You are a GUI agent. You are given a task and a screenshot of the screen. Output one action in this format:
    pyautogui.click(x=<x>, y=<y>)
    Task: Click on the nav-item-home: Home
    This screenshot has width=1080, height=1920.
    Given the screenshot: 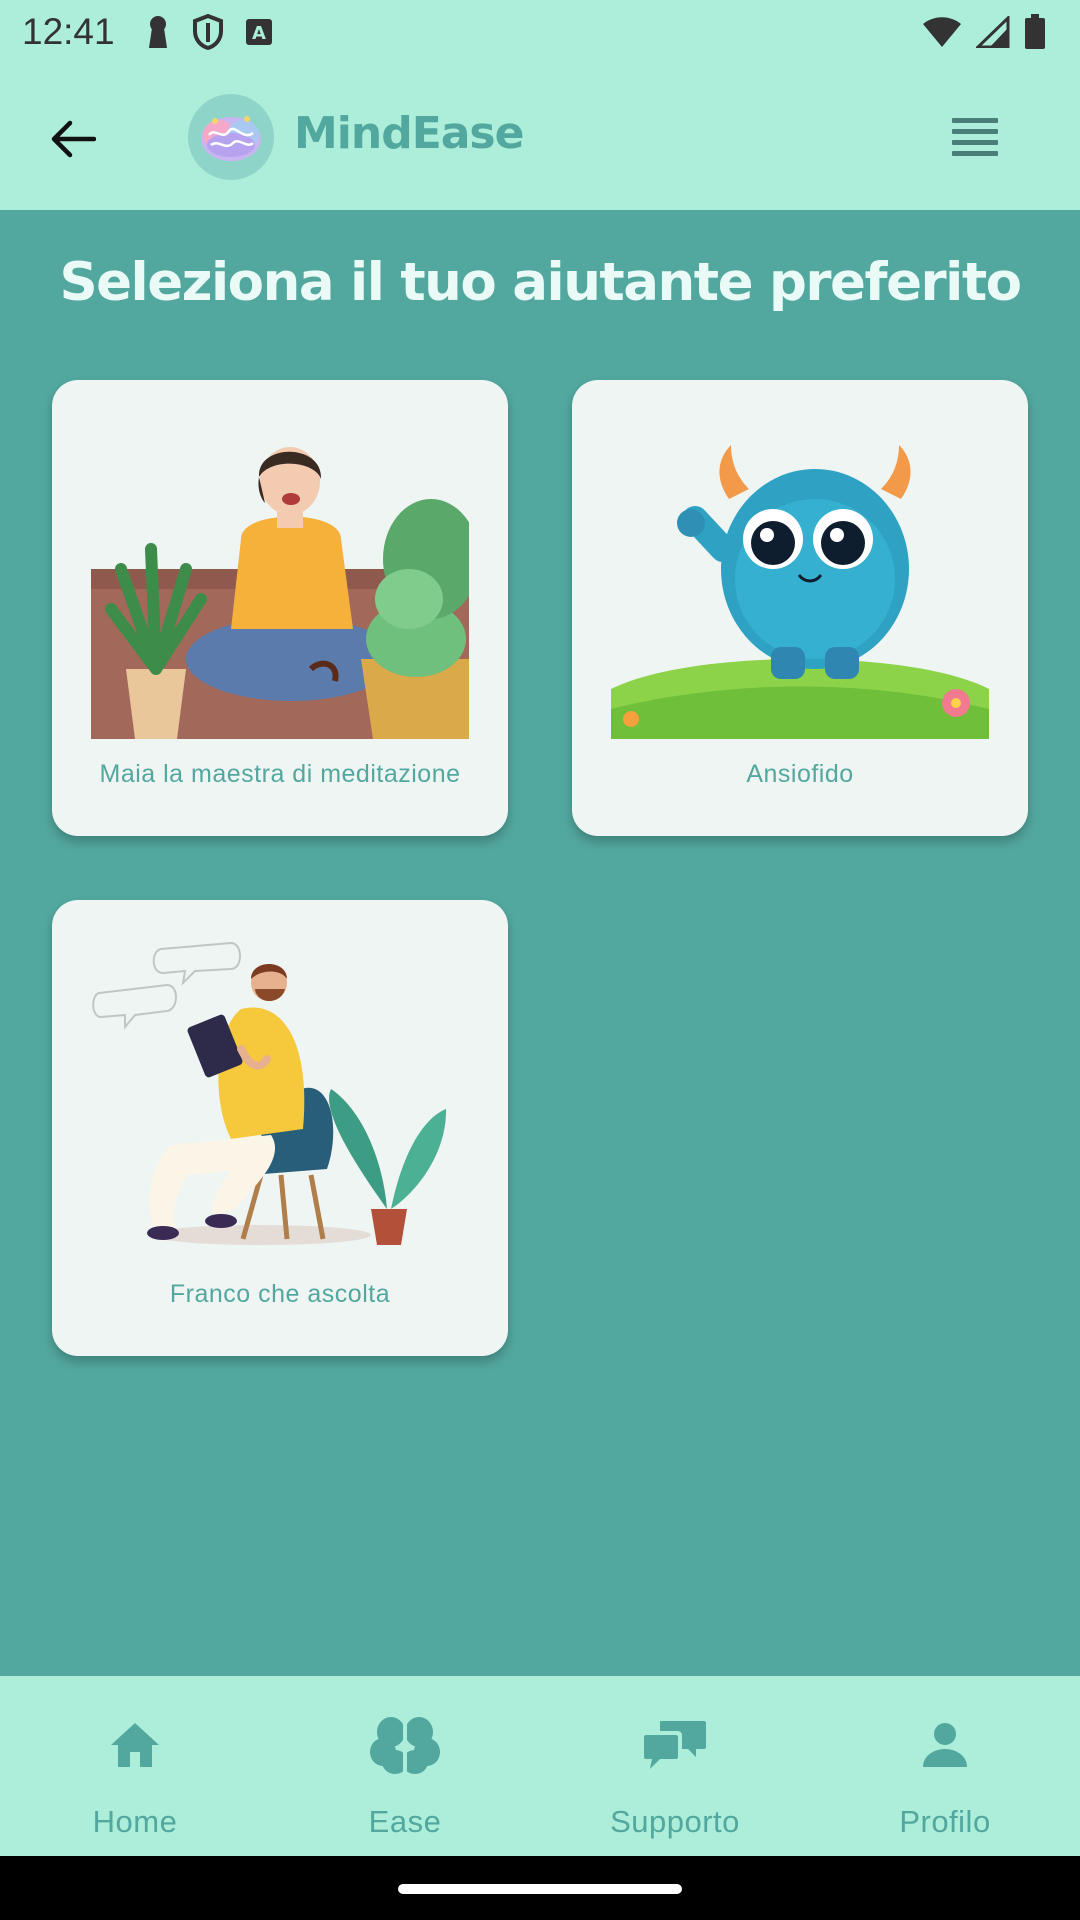 What is the action you would take?
    pyautogui.click(x=135, y=1766)
    